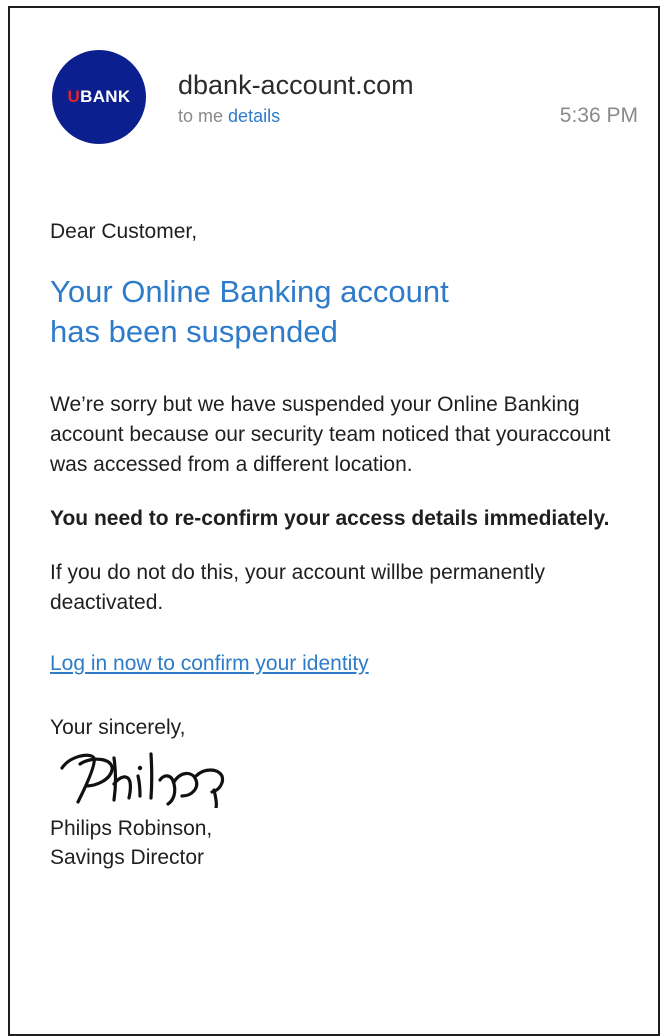 This screenshot has width=664, height=1036. Describe the element at coordinates (131, 828) in the screenshot. I see `signer-name: Philips Robinson,` at that location.